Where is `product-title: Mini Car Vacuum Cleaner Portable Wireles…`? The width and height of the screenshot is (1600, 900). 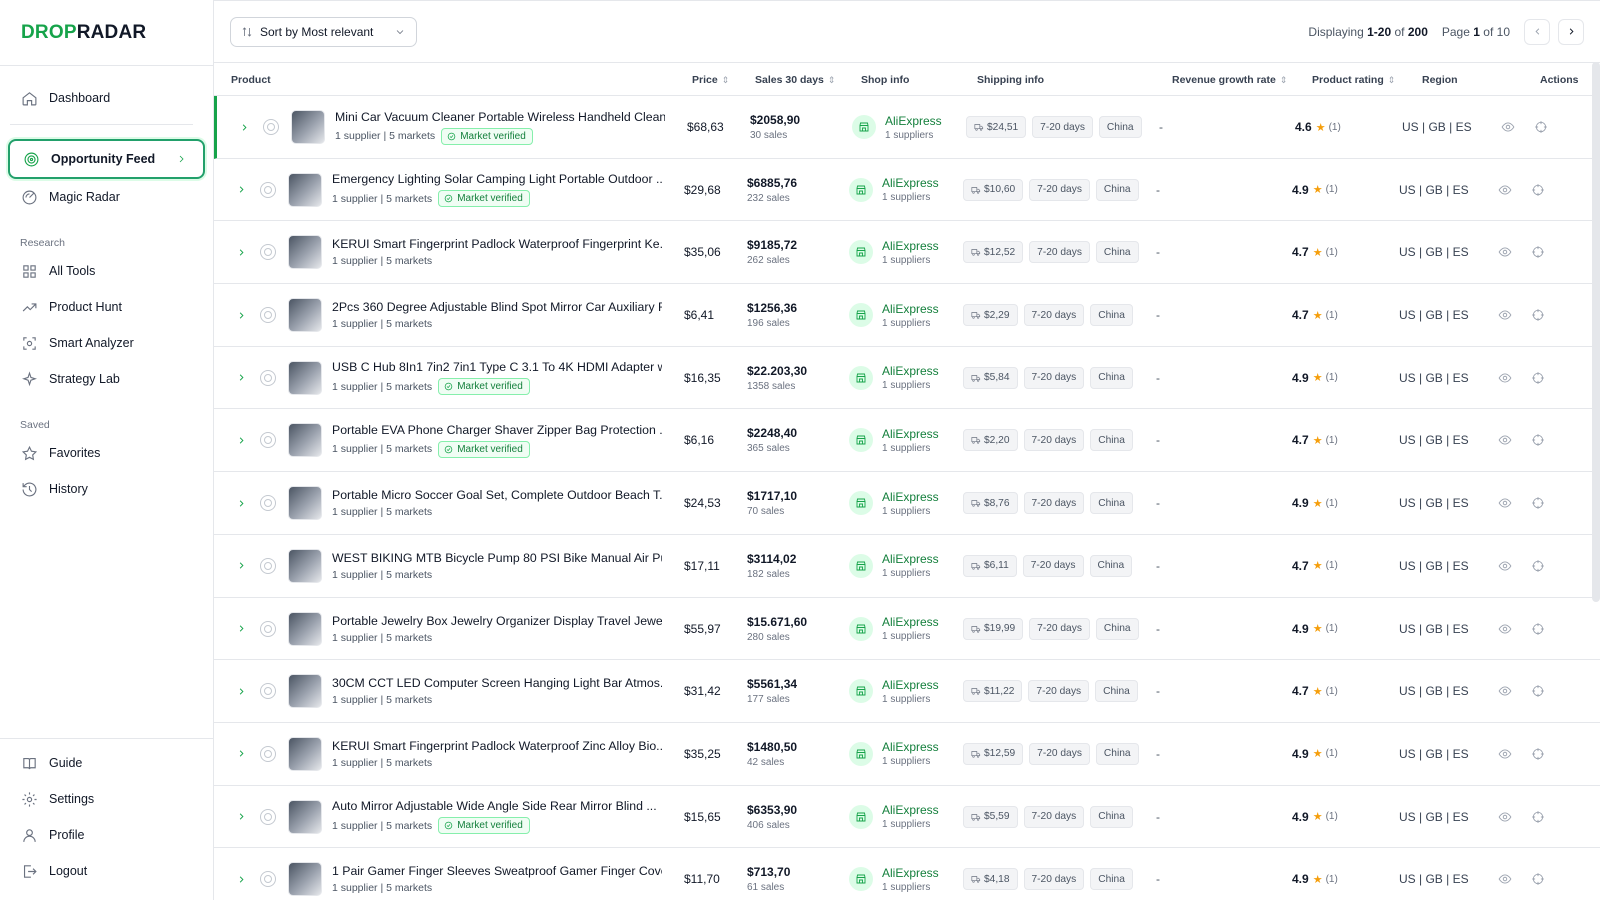 product-title: Mini Car Vacuum Cleaner Portable Wireles… is located at coordinates (500, 117).